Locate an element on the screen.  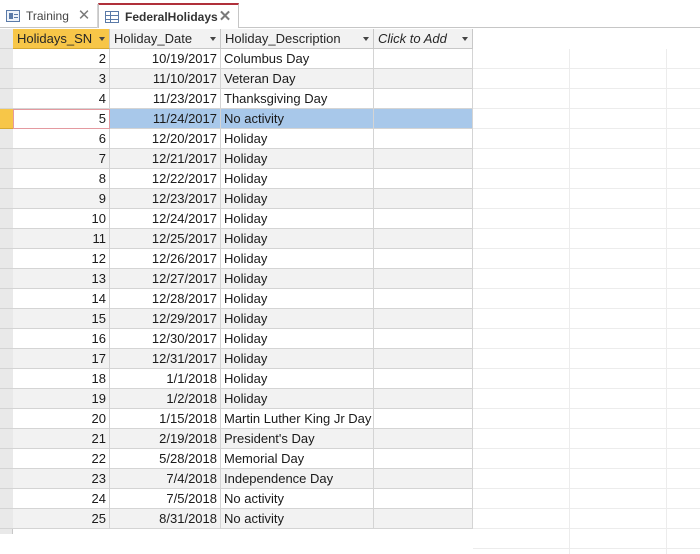
cell-holiday-date: 1/2/2018 is located at coordinates (165, 399).